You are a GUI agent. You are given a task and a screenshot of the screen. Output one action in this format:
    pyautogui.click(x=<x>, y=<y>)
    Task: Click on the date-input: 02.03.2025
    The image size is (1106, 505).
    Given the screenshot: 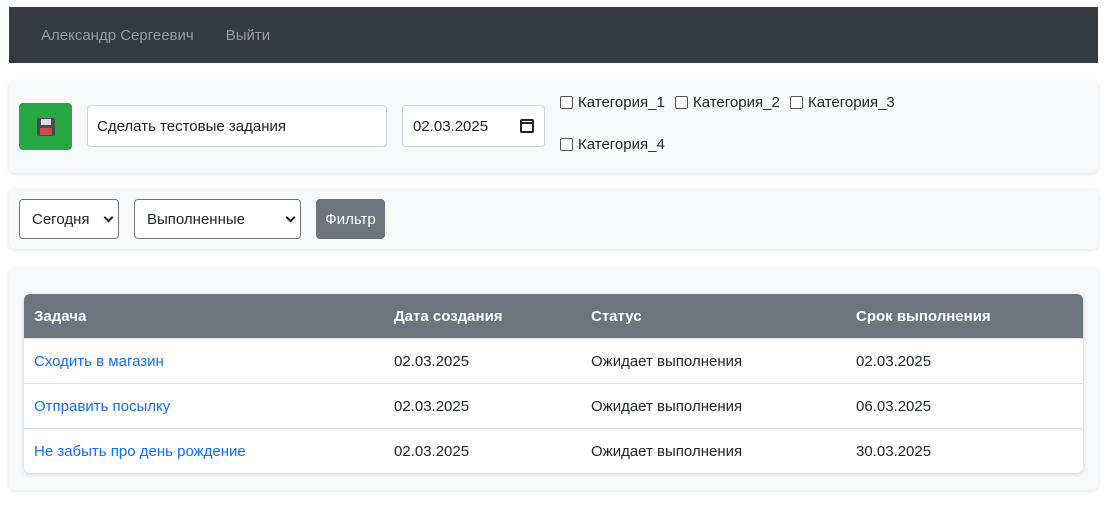 What is the action you would take?
    pyautogui.click(x=473, y=126)
    